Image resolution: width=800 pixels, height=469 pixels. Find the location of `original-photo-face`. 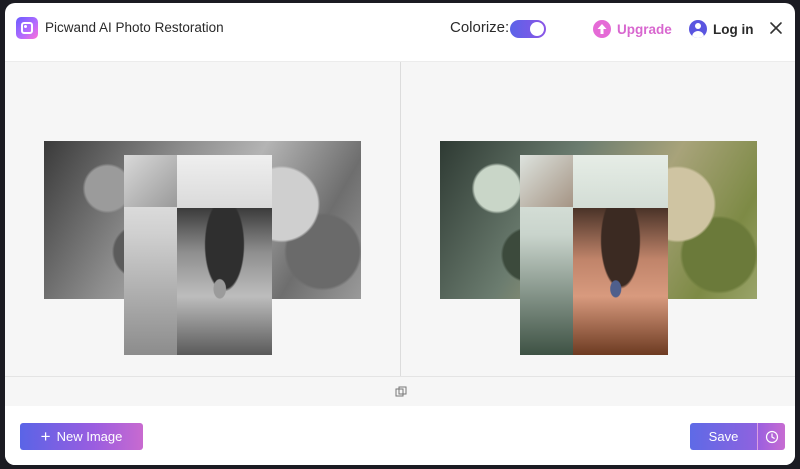

original-photo-face is located at coordinates (224, 281).